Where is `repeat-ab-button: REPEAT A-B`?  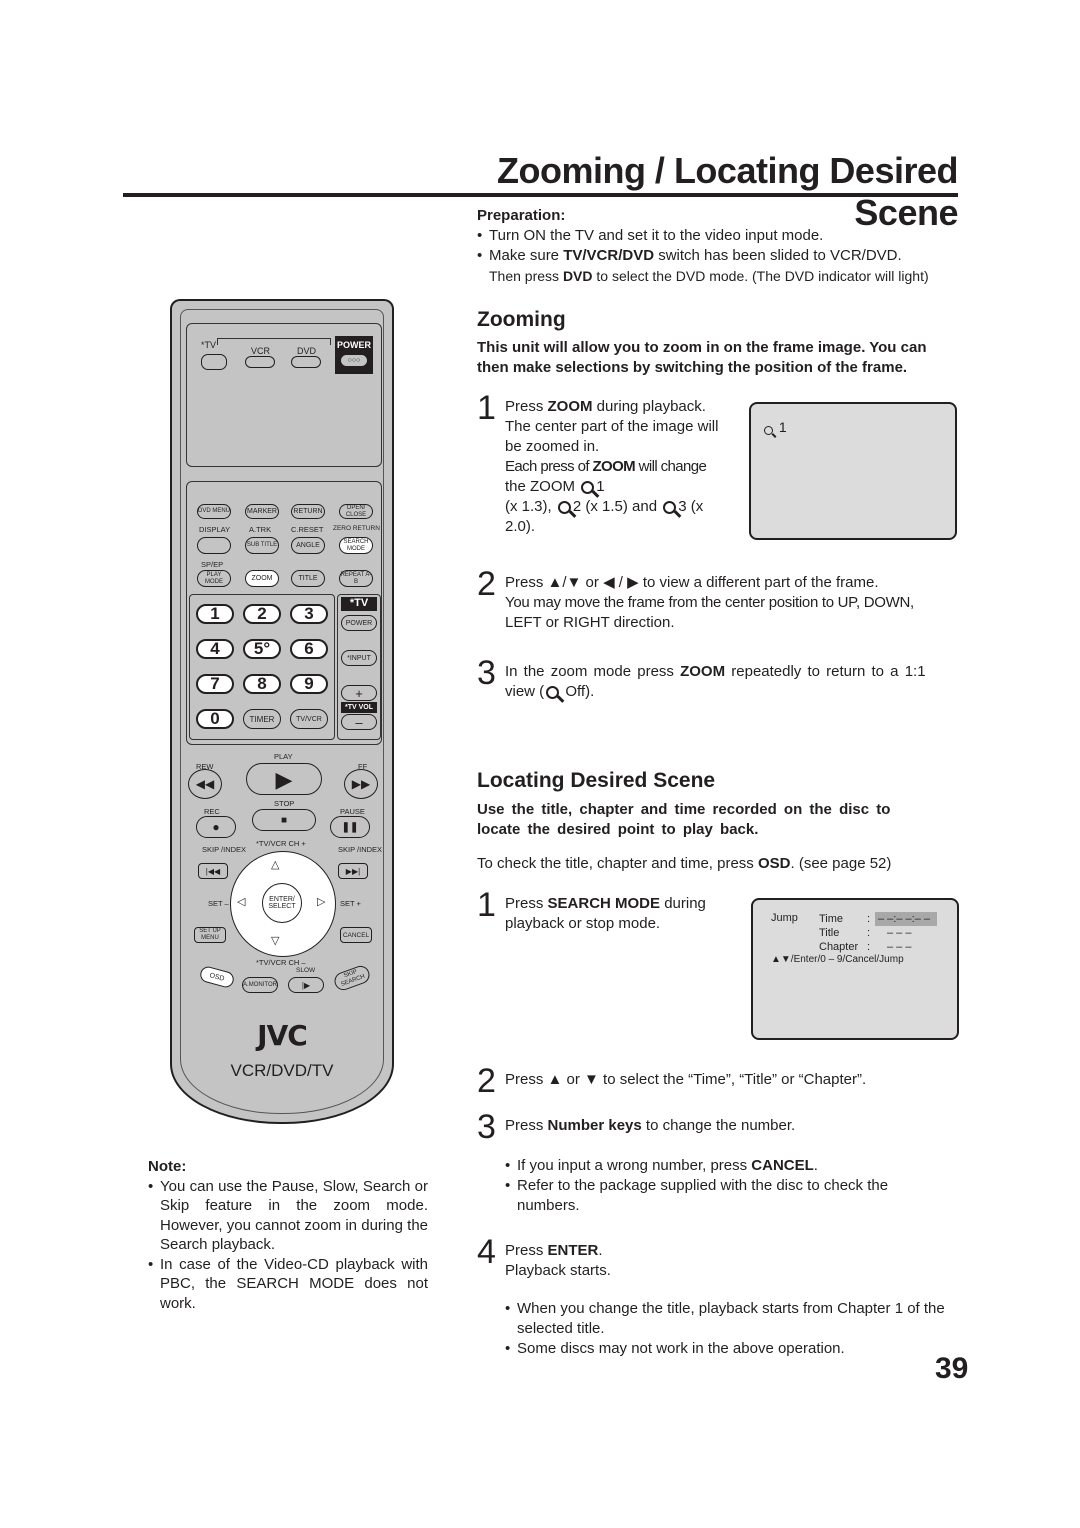 repeat-ab-button: REPEAT A-B is located at coordinates (356, 578).